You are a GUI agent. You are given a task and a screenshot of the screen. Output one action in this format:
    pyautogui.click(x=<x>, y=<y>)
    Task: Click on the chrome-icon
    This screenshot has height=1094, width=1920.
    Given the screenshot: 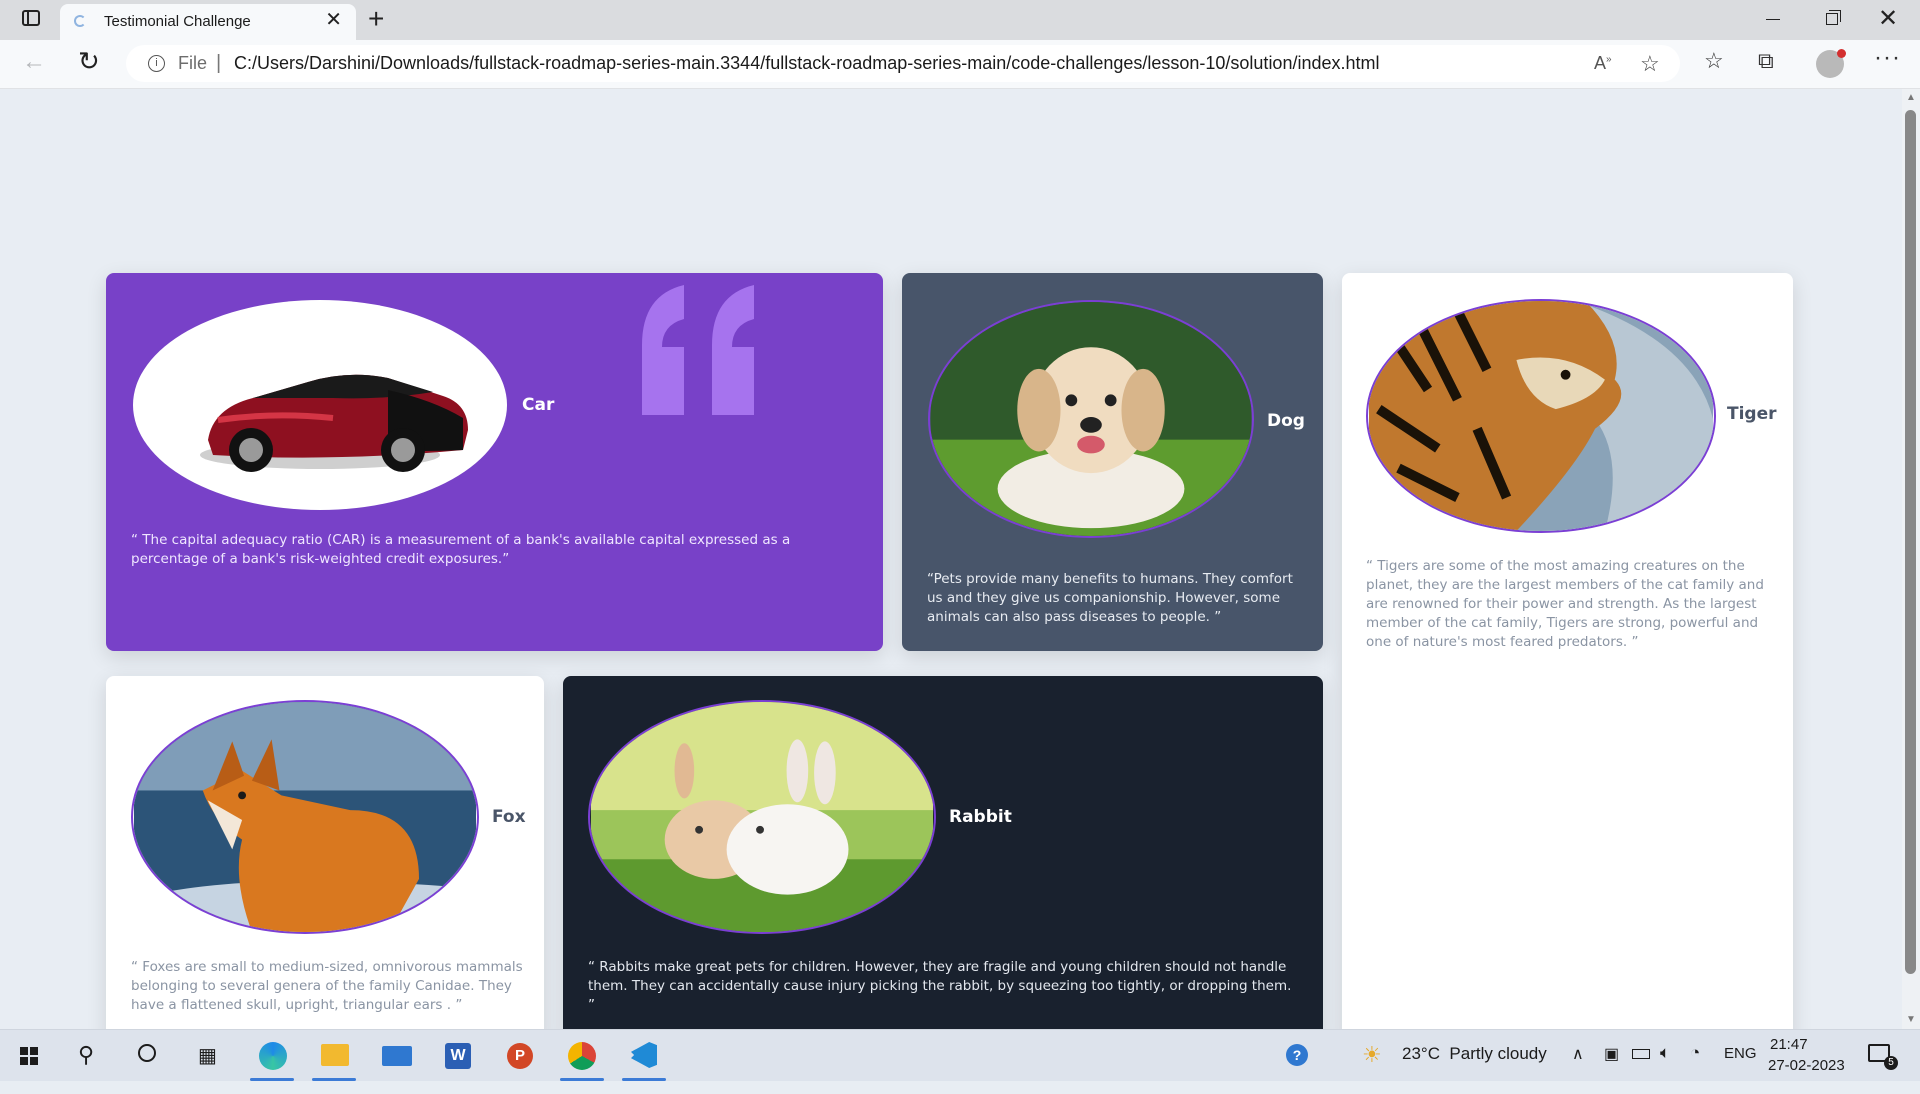 What is the action you would take?
    pyautogui.click(x=582, y=1056)
    